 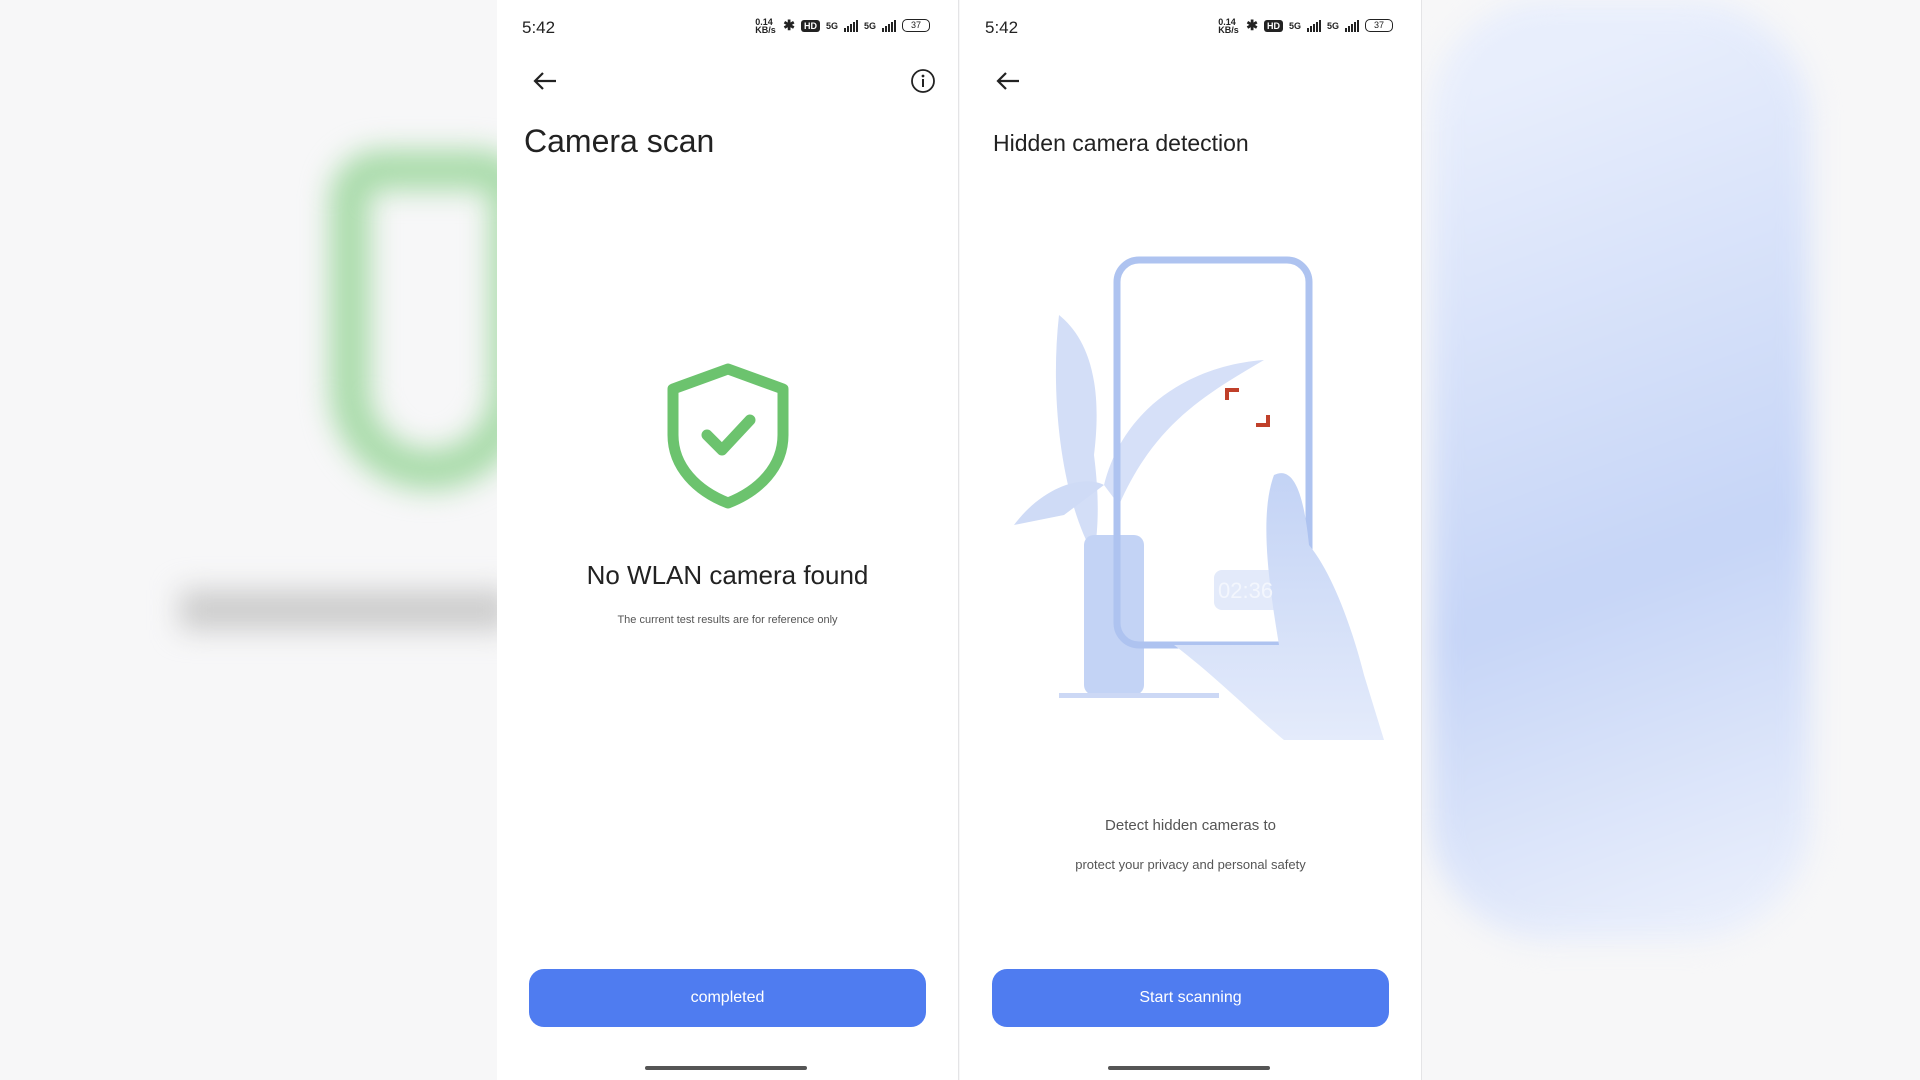 I want to click on hidden-camera-illustration: 02:36, so click(x=1194, y=500).